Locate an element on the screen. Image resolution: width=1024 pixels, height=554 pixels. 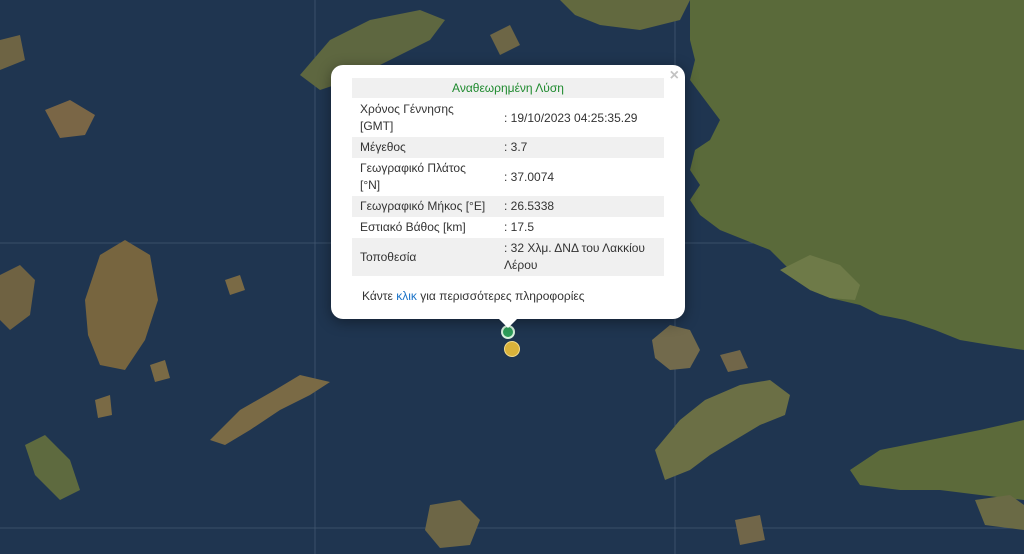
row-label-location: Τοποθεσία is located at coordinates (424, 257).